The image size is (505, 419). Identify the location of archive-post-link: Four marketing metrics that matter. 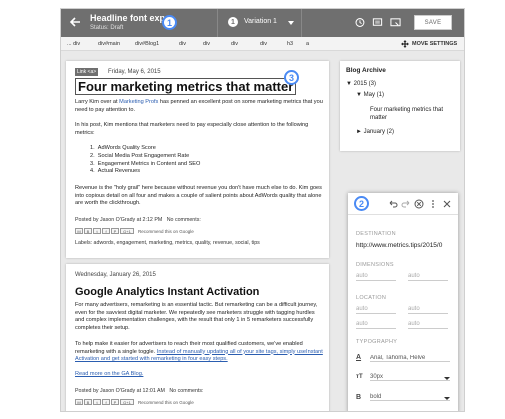
(410, 114).